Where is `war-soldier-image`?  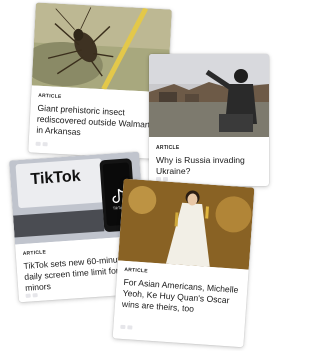
war-soldier-image is located at coordinates (209, 95).